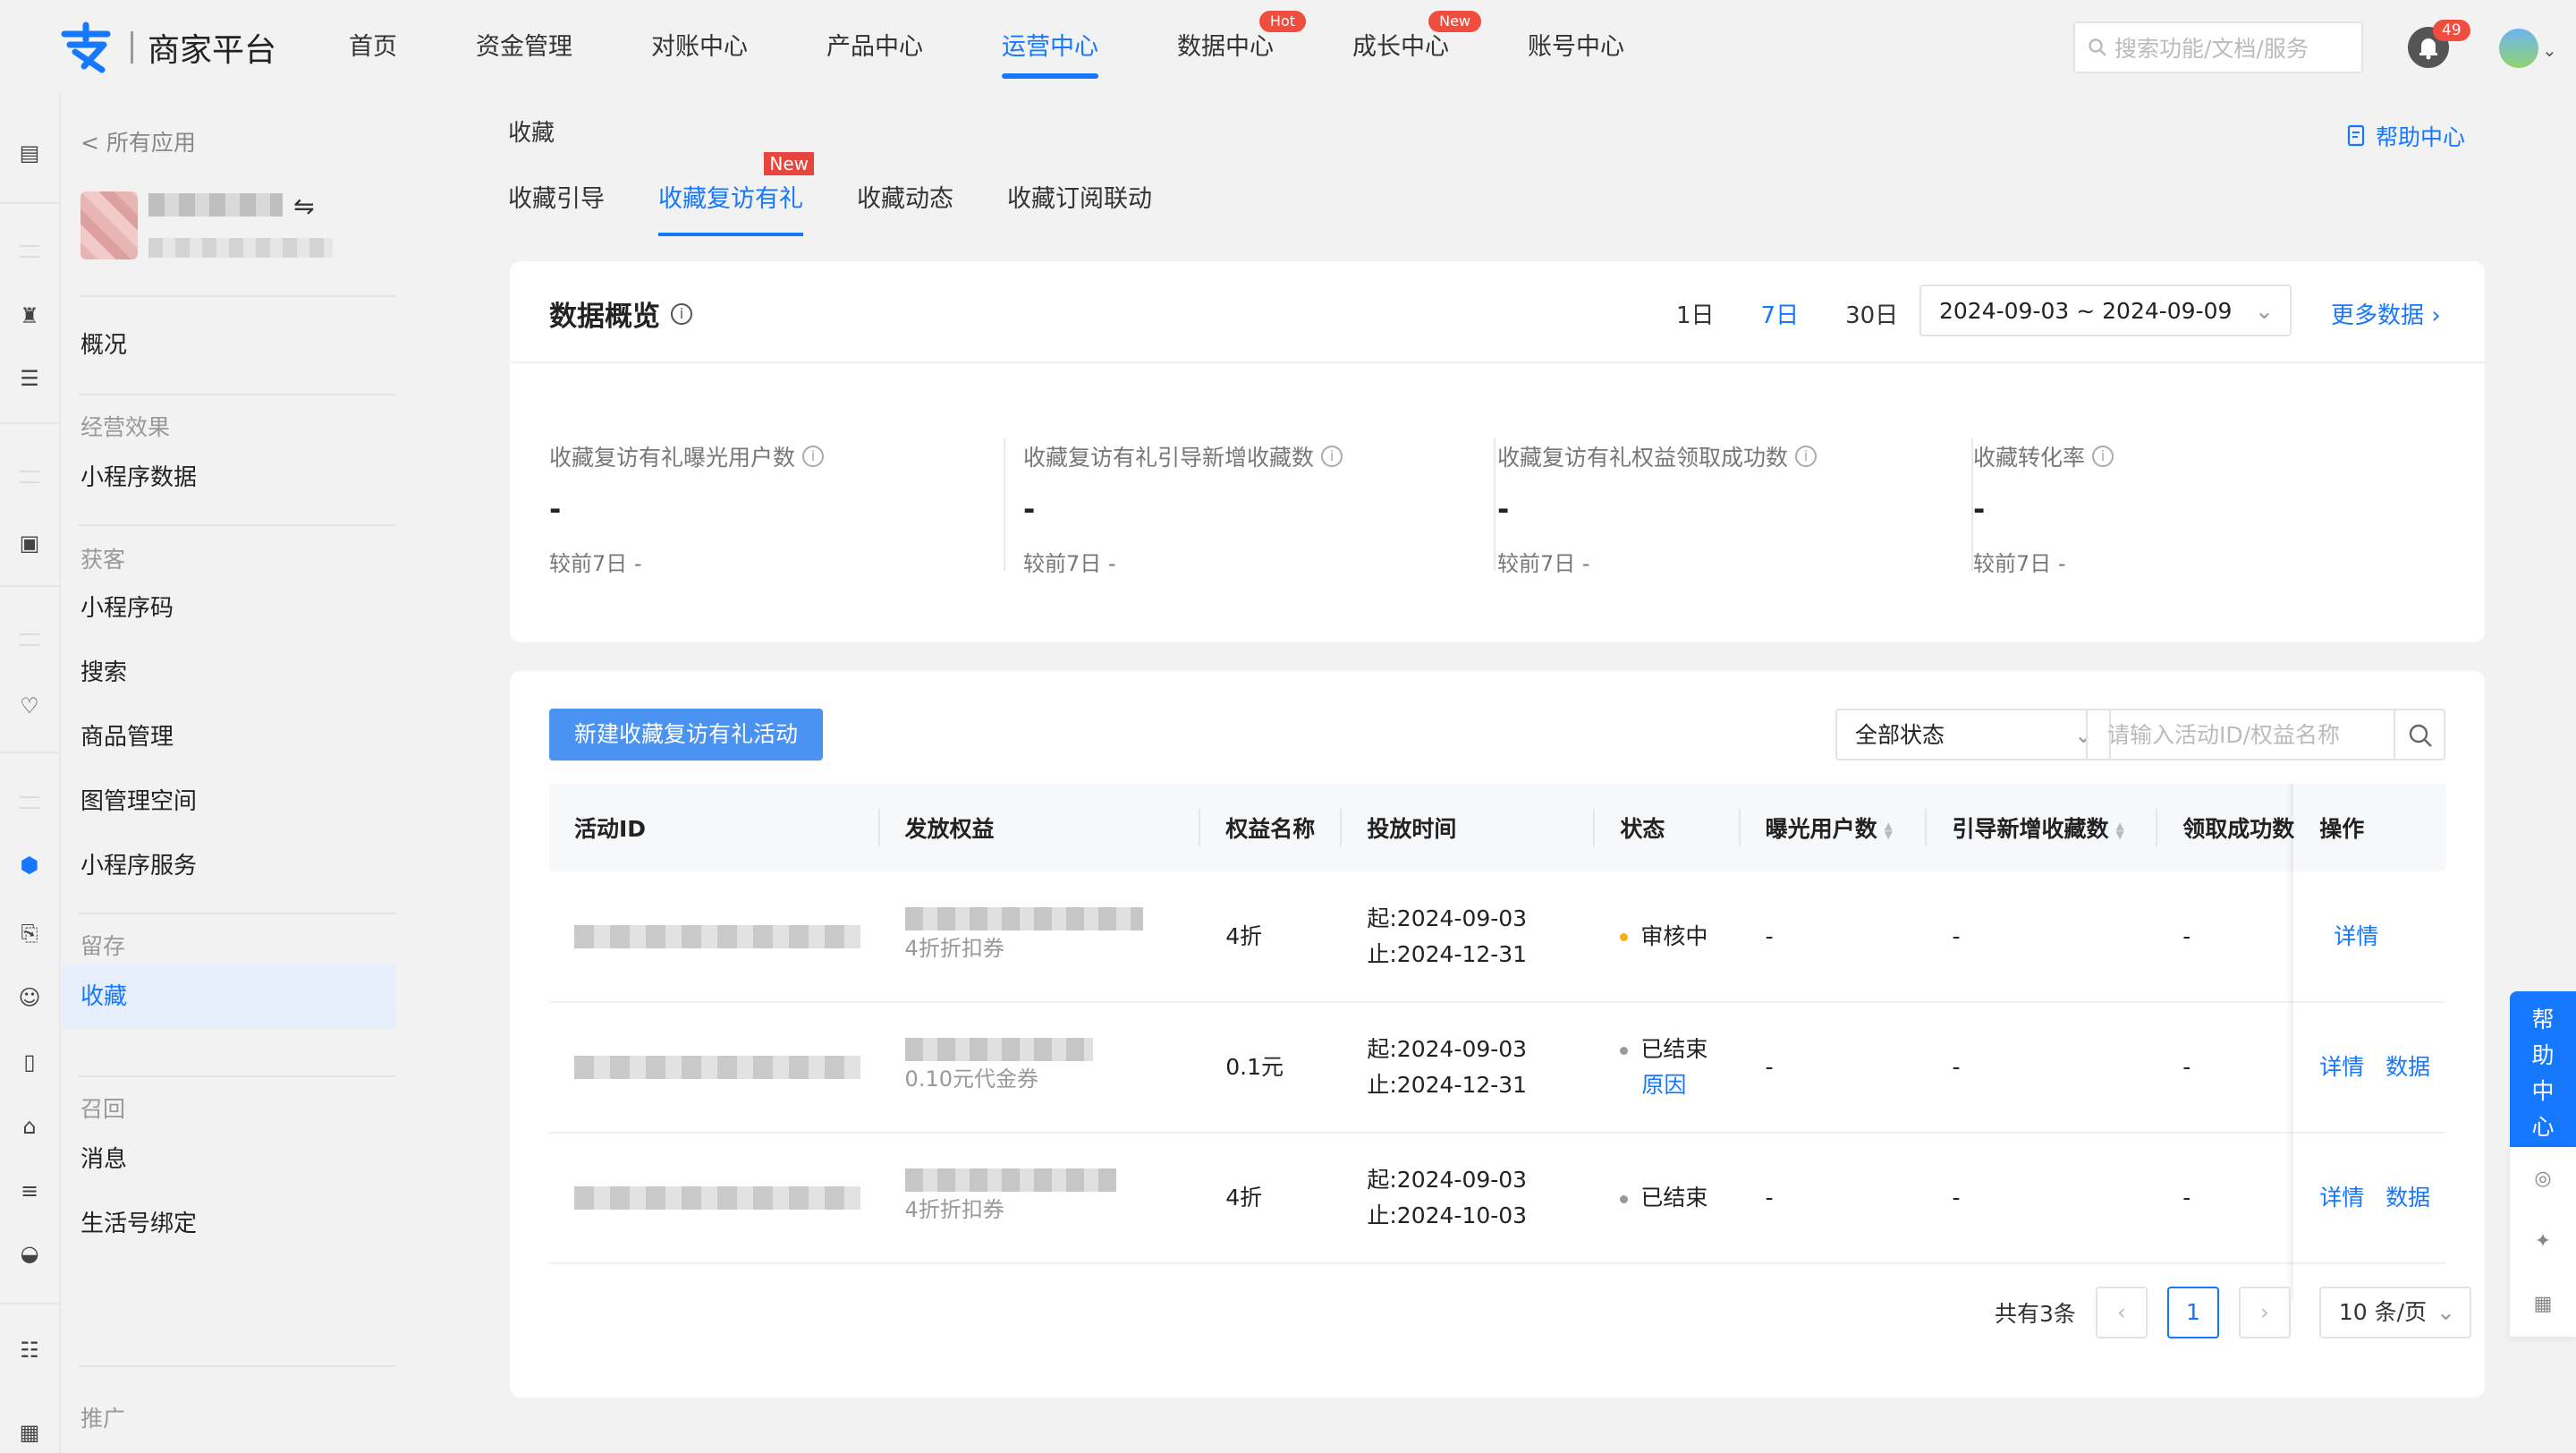  Describe the element at coordinates (229, 1159) in the screenshot. I see `sidebar-item-messages: 消息` at that location.